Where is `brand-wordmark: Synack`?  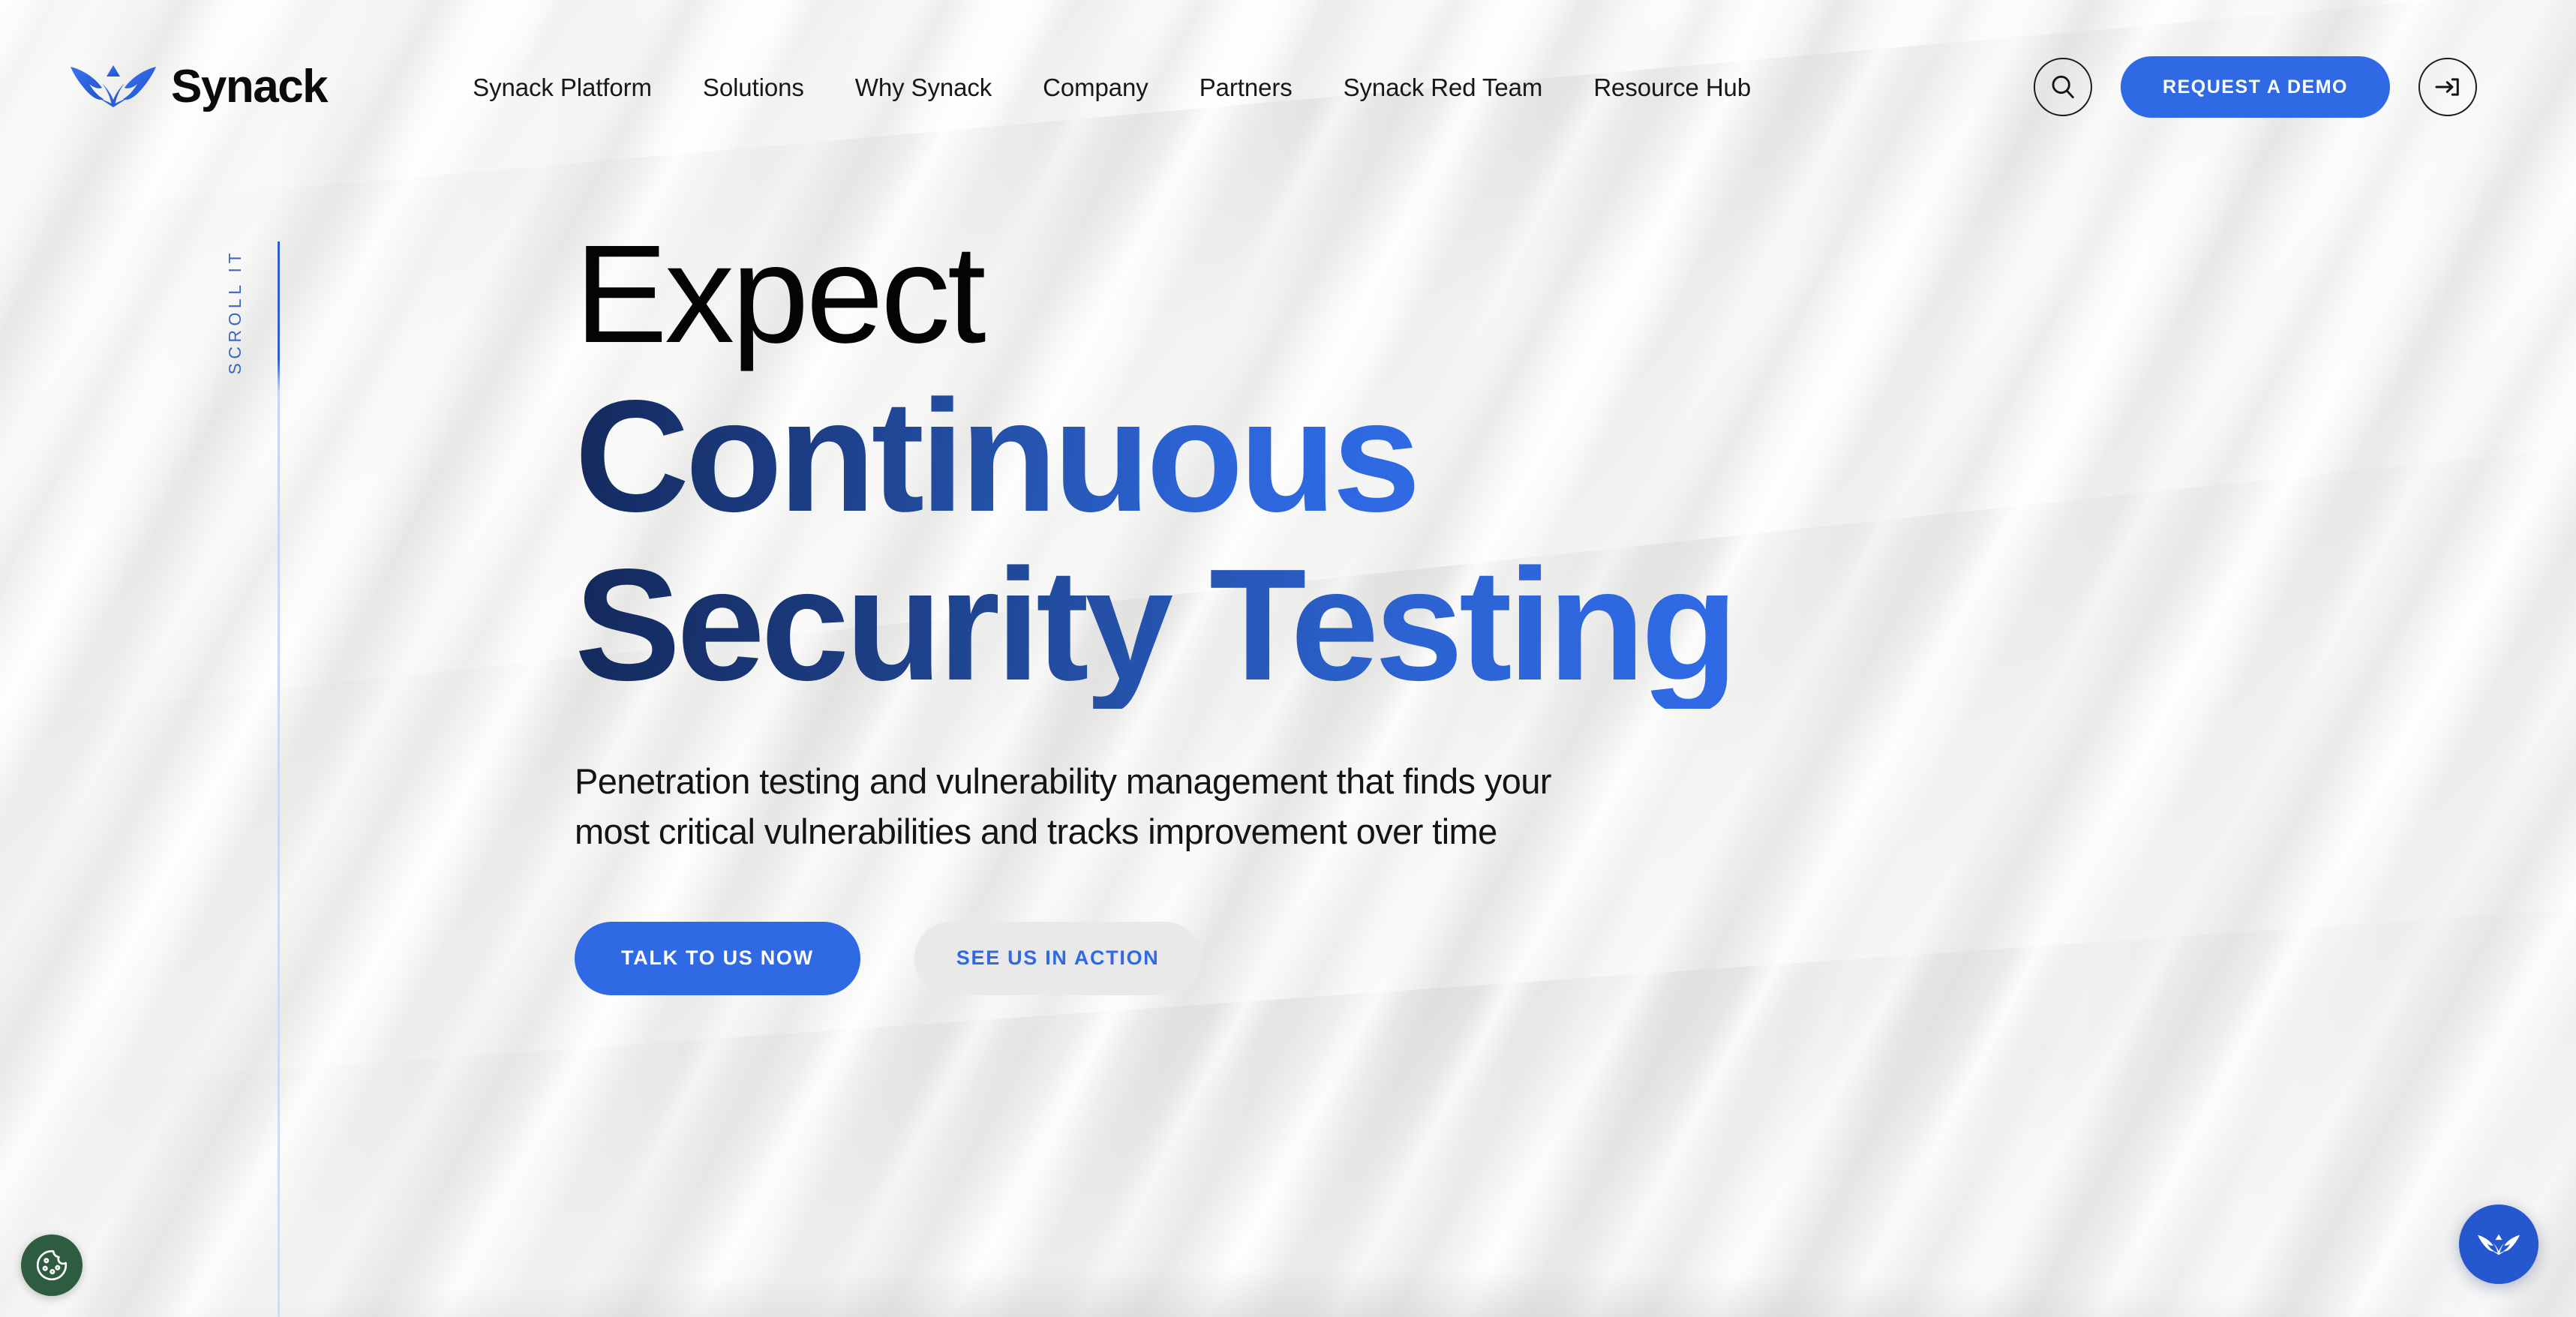
brand-wordmark: Synack is located at coordinates (250, 86).